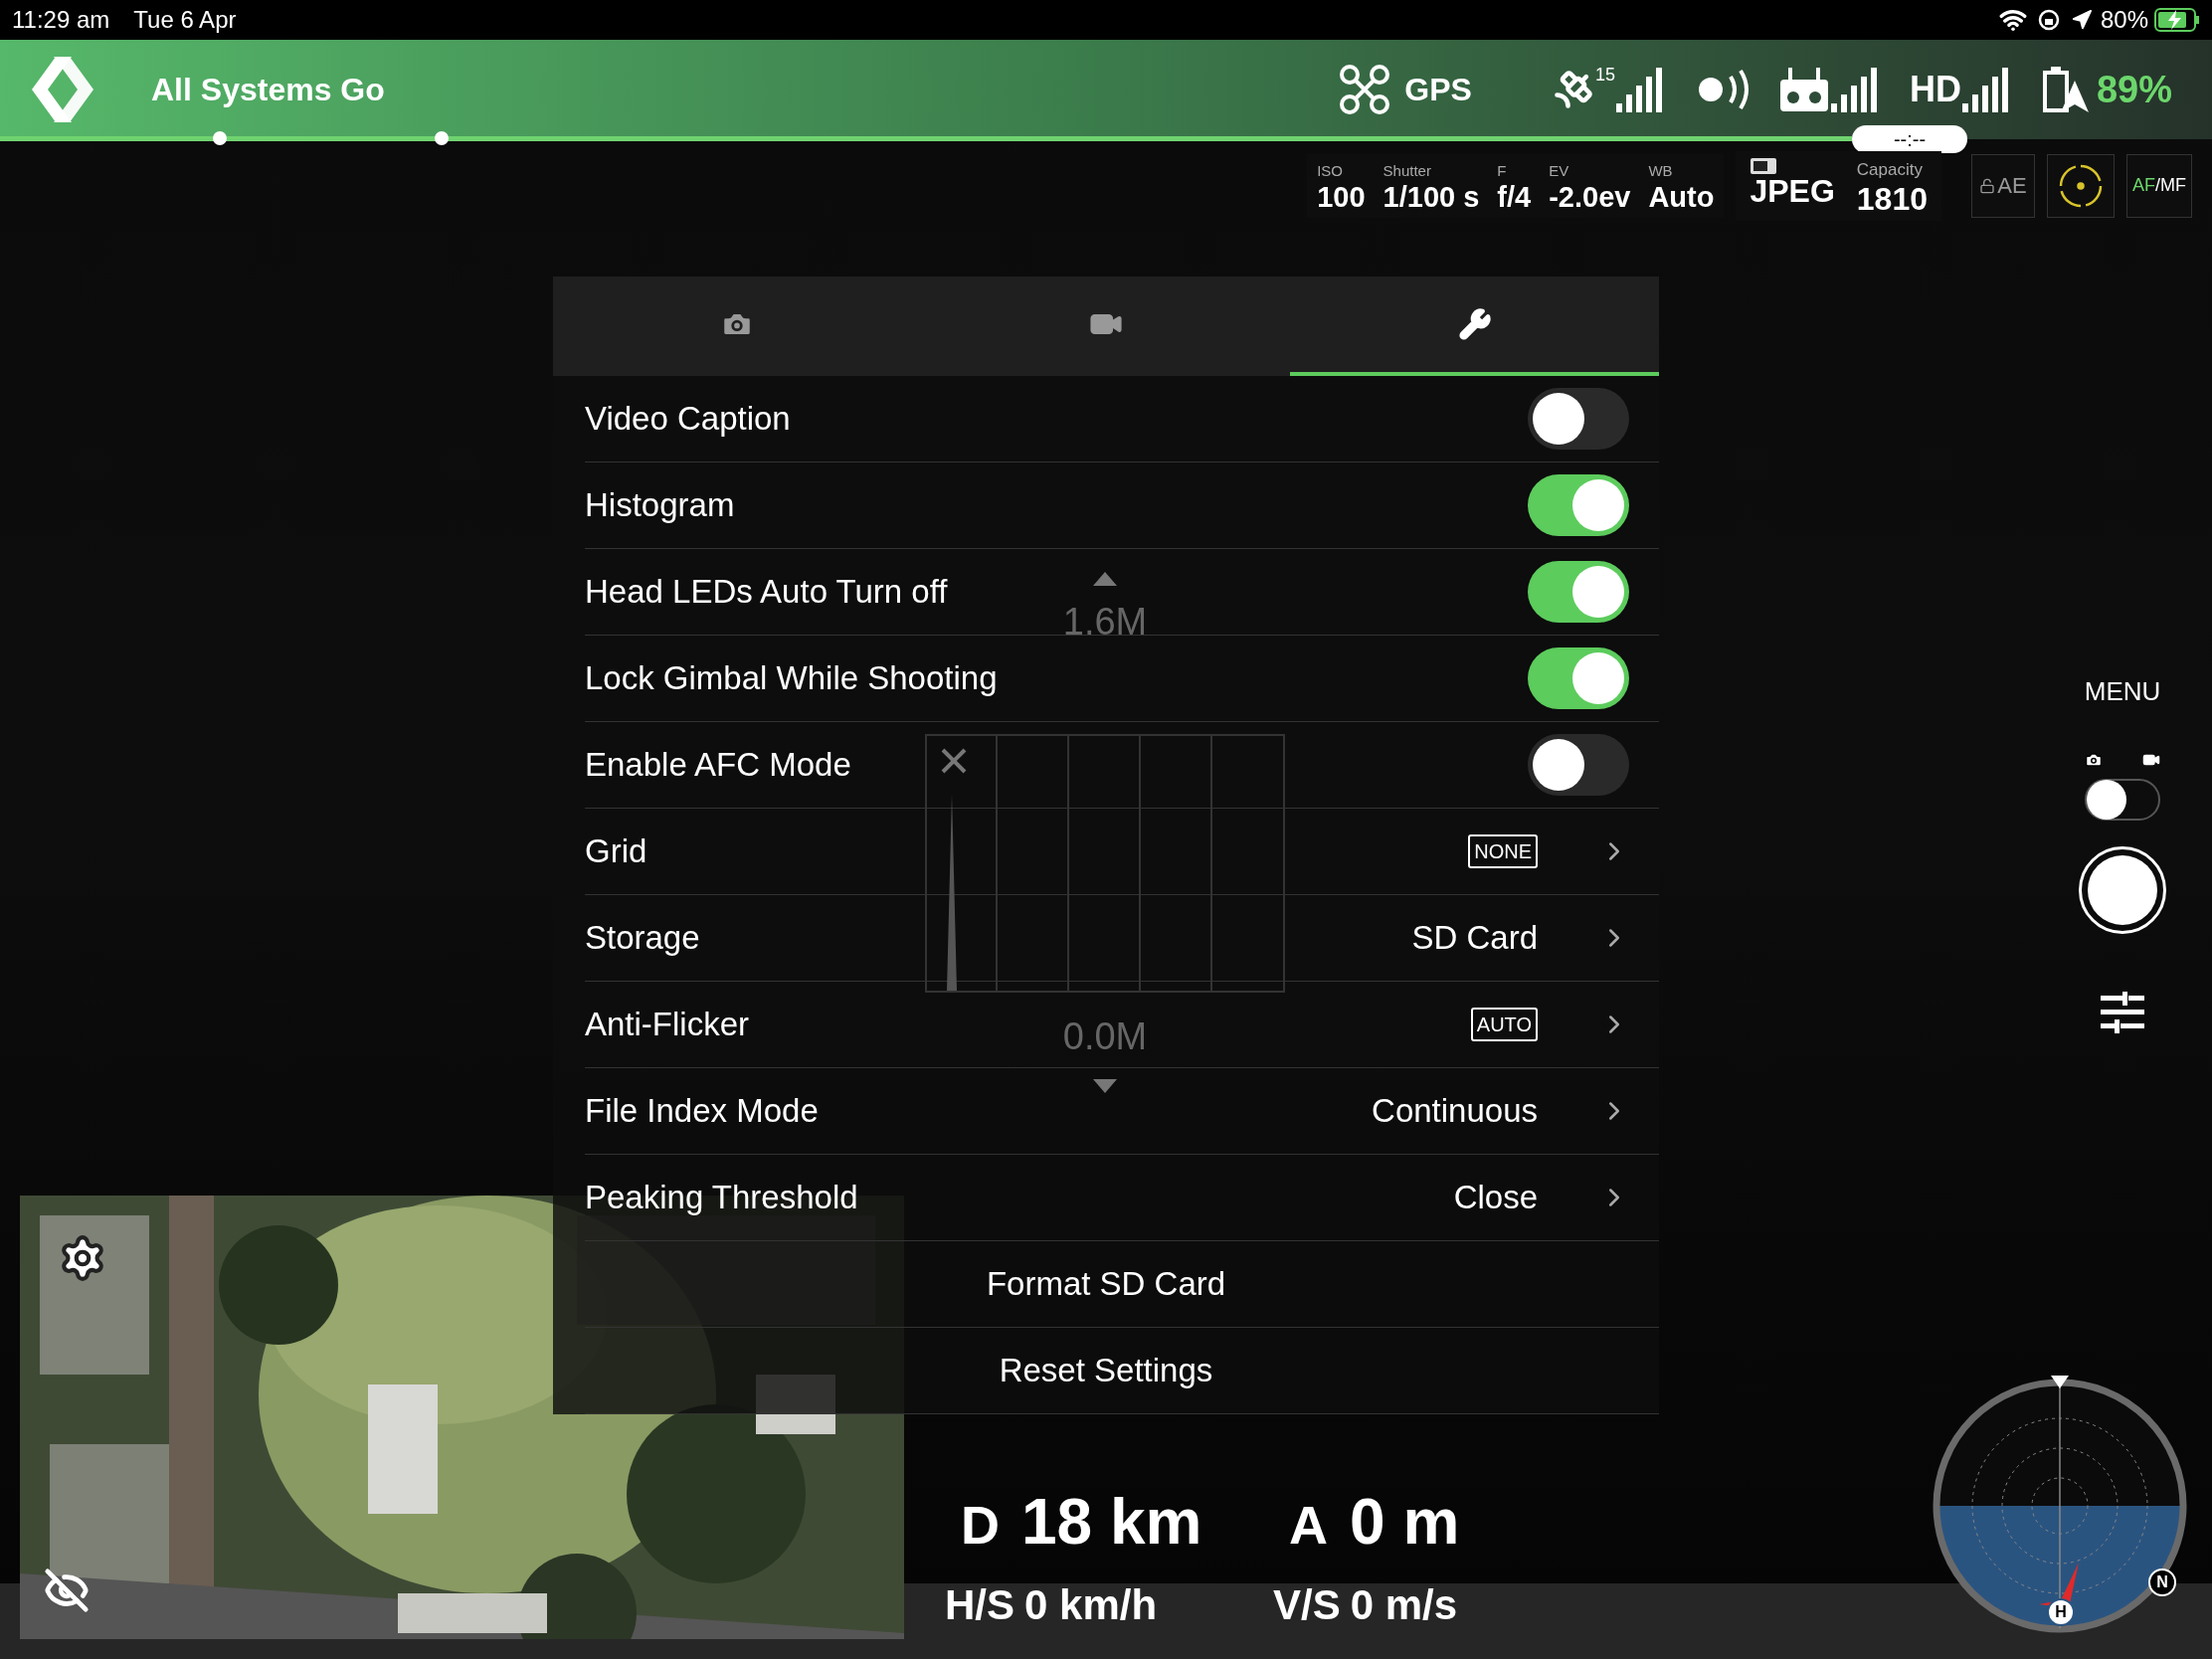 This screenshot has height=1659, width=2212. I want to click on shutter-button, so click(2122, 890).